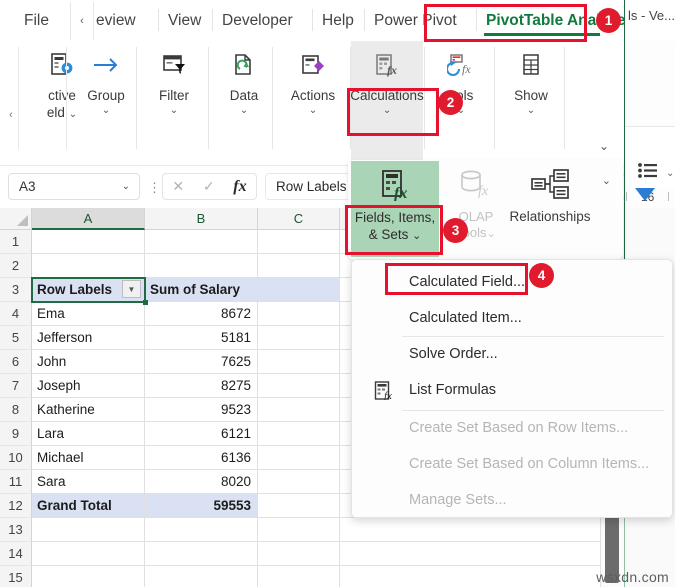 The width and height of the screenshot is (675, 587). Describe the element at coordinates (201, 506) in the screenshot. I see `cell-b12: 59553` at that location.